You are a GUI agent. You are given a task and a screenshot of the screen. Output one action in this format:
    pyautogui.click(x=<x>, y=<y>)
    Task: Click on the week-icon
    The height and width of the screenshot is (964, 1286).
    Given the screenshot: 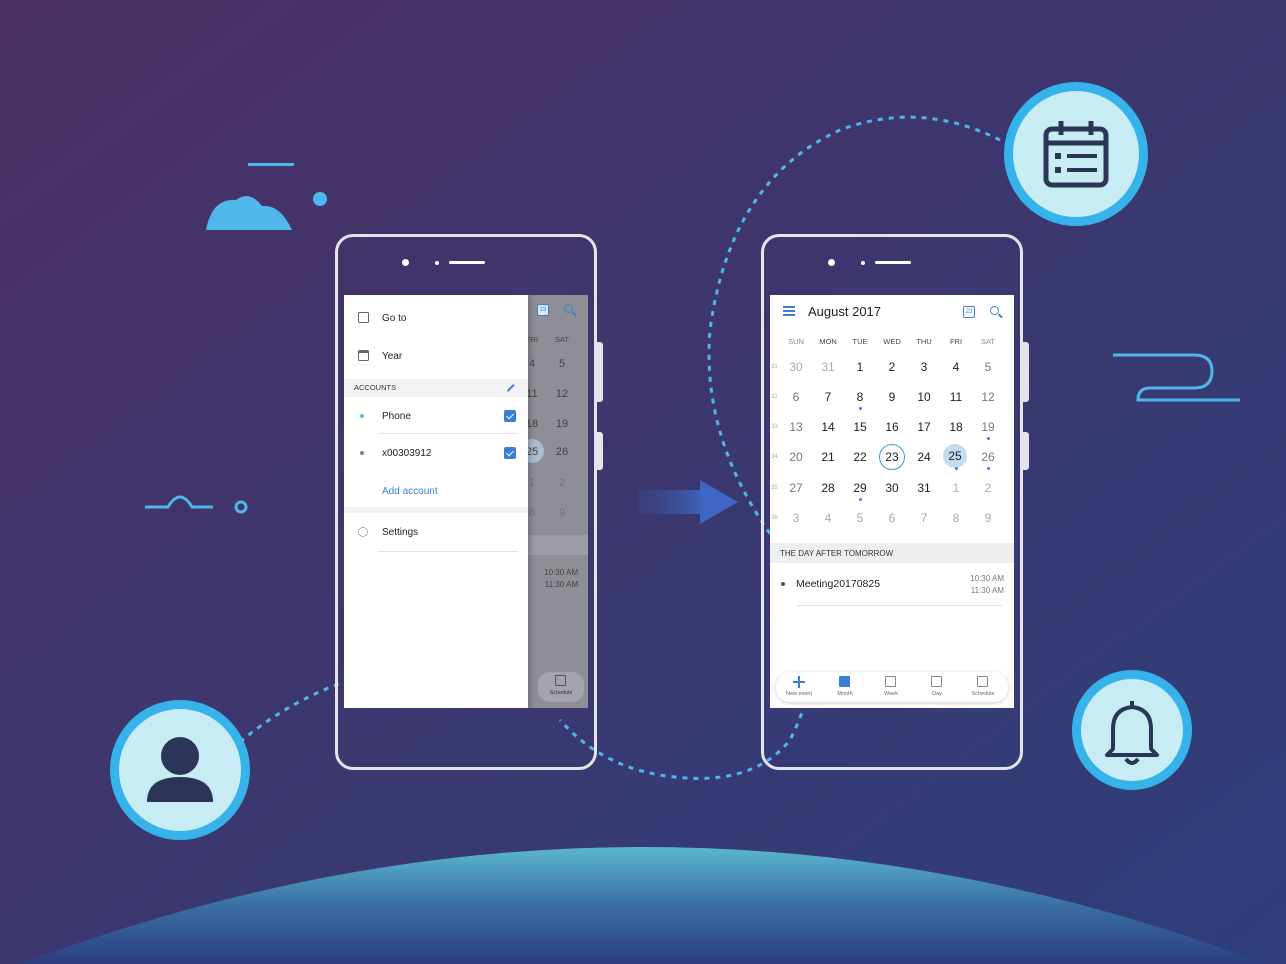 What is the action you would take?
    pyautogui.click(x=890, y=681)
    